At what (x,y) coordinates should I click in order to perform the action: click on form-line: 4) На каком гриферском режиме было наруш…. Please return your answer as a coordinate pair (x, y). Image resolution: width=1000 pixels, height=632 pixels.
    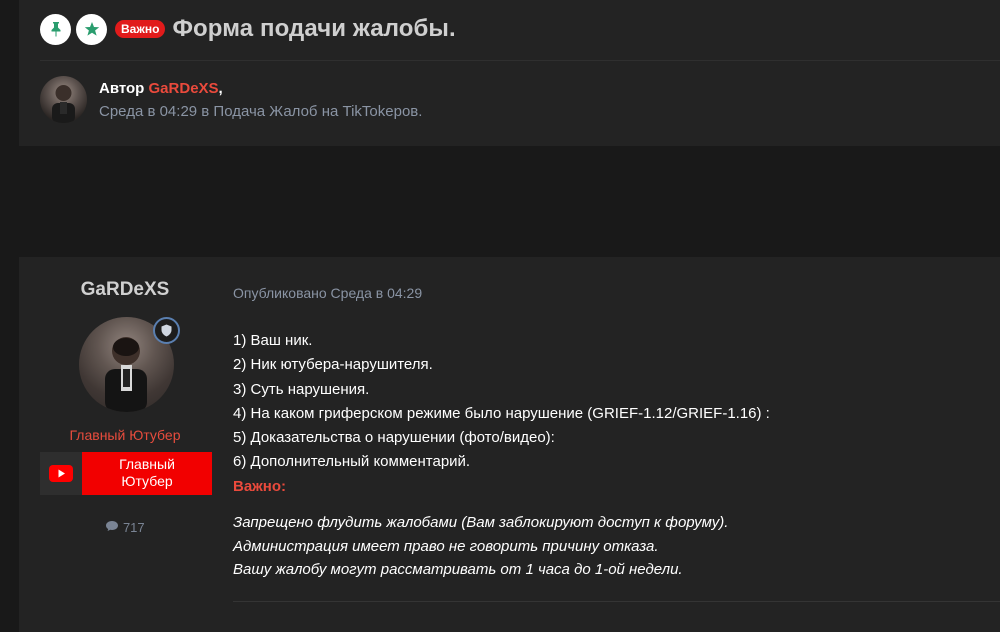
    Looking at the image, I should click on (501, 413).